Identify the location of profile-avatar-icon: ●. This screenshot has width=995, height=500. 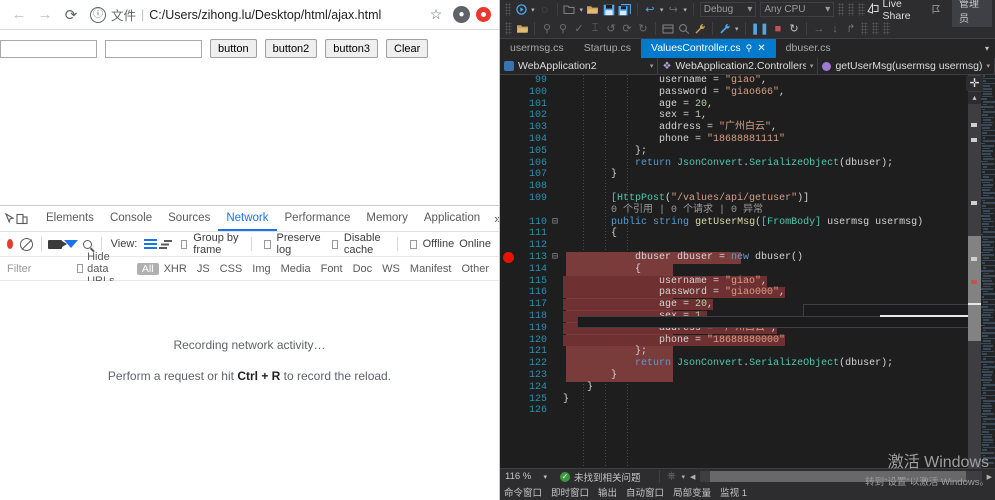
(461, 14).